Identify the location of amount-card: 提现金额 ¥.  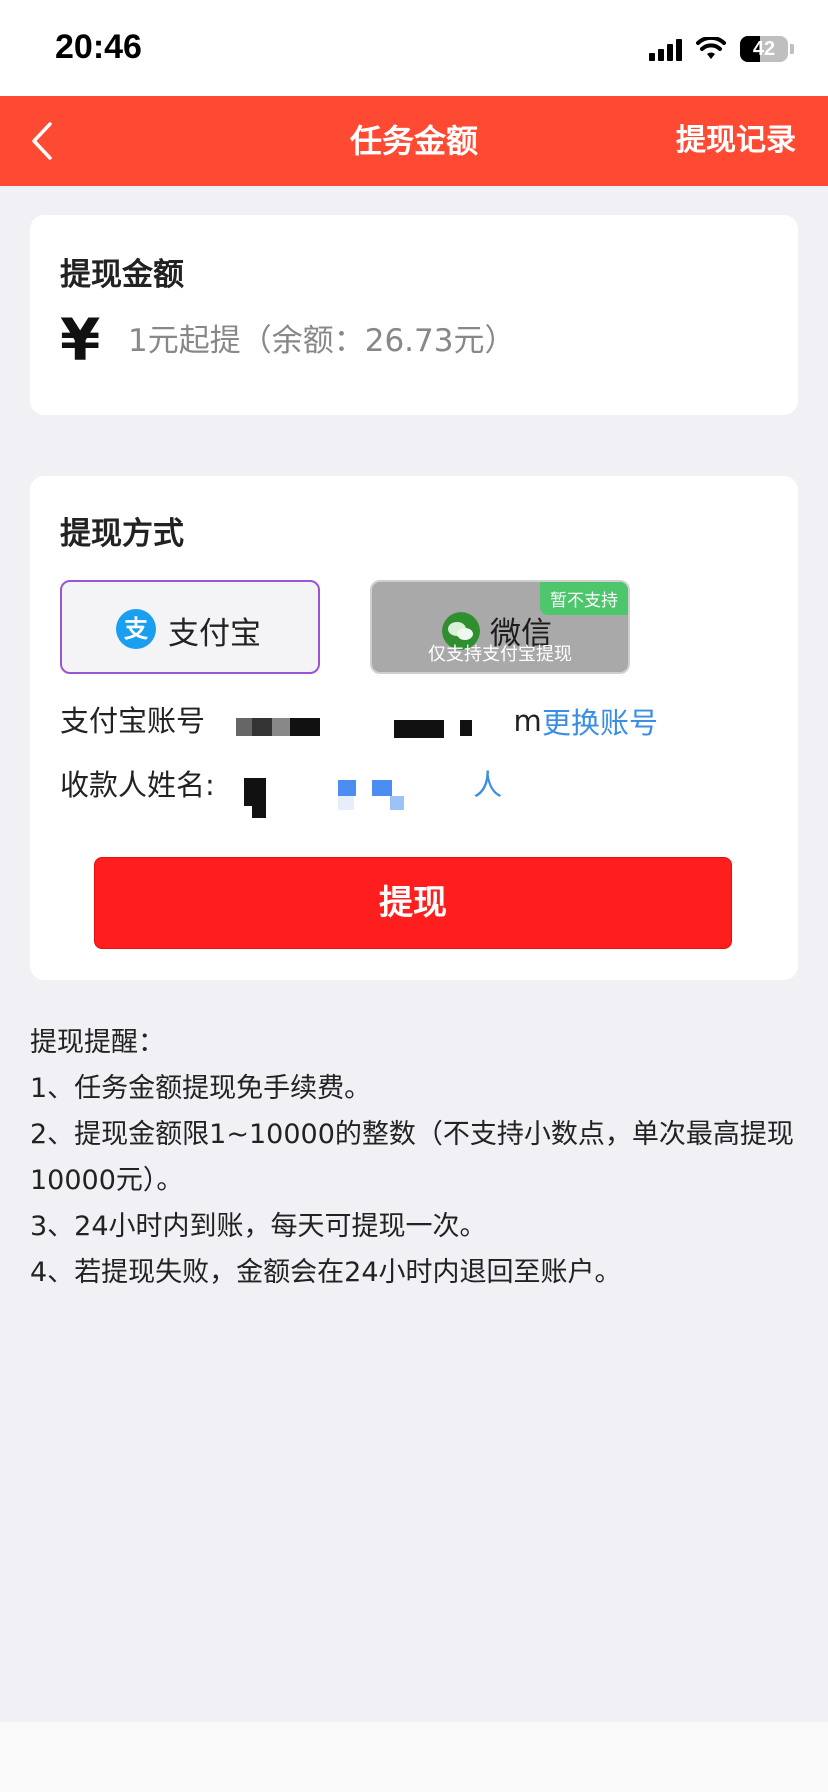
(414, 315).